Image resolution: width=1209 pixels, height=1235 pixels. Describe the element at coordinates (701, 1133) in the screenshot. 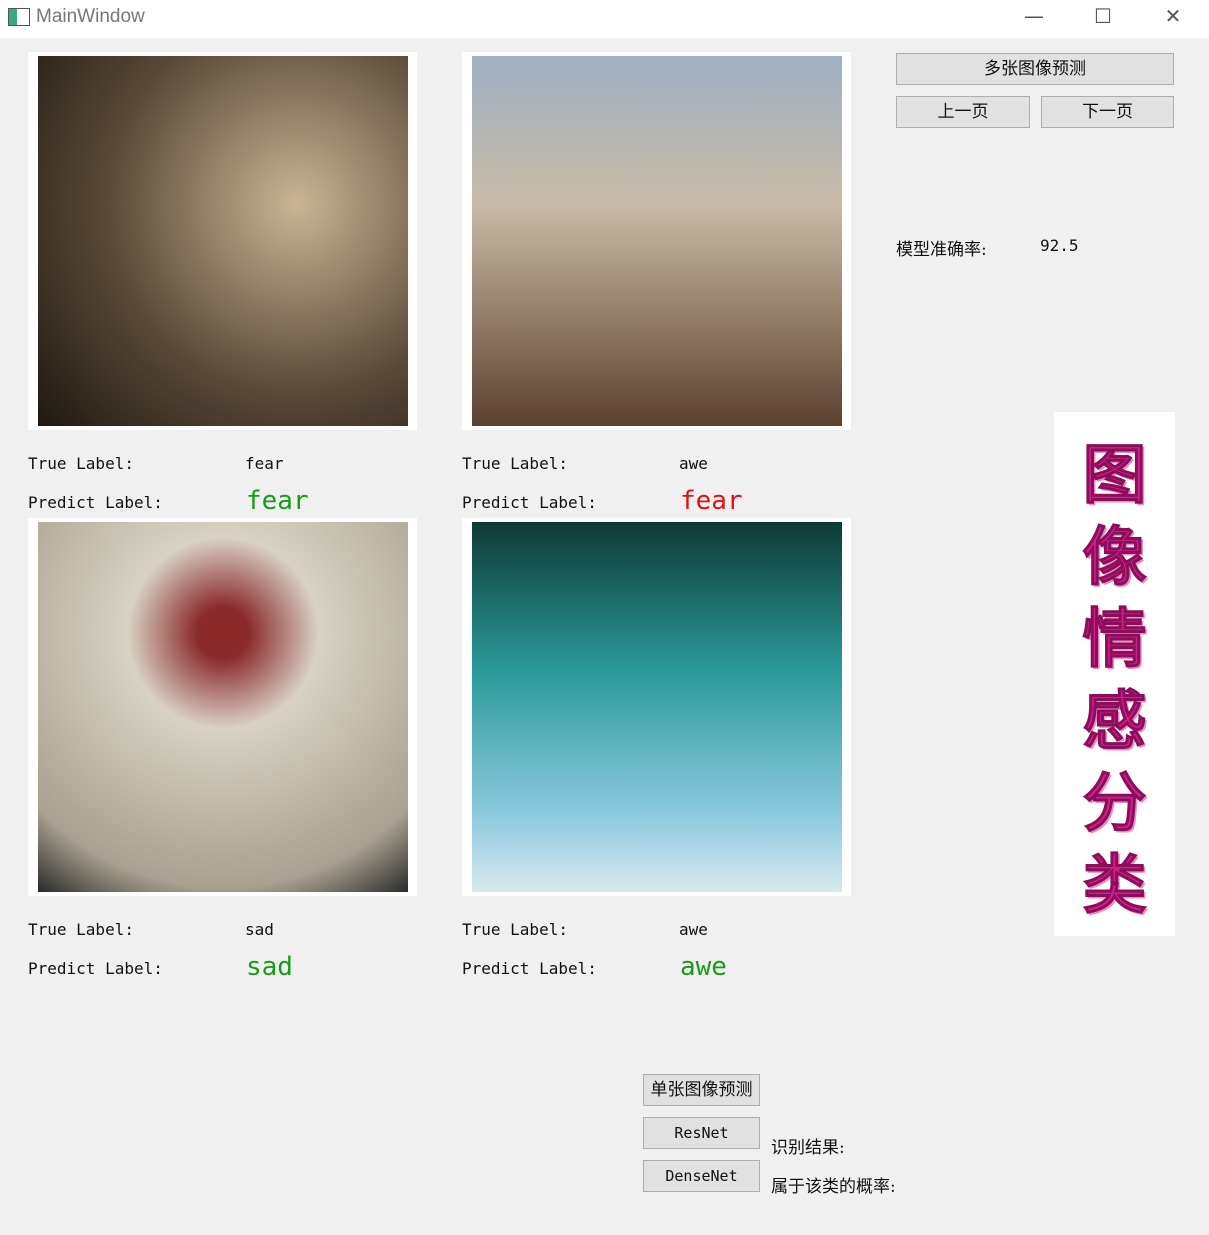

I see `resnet-button: ResNet` at that location.